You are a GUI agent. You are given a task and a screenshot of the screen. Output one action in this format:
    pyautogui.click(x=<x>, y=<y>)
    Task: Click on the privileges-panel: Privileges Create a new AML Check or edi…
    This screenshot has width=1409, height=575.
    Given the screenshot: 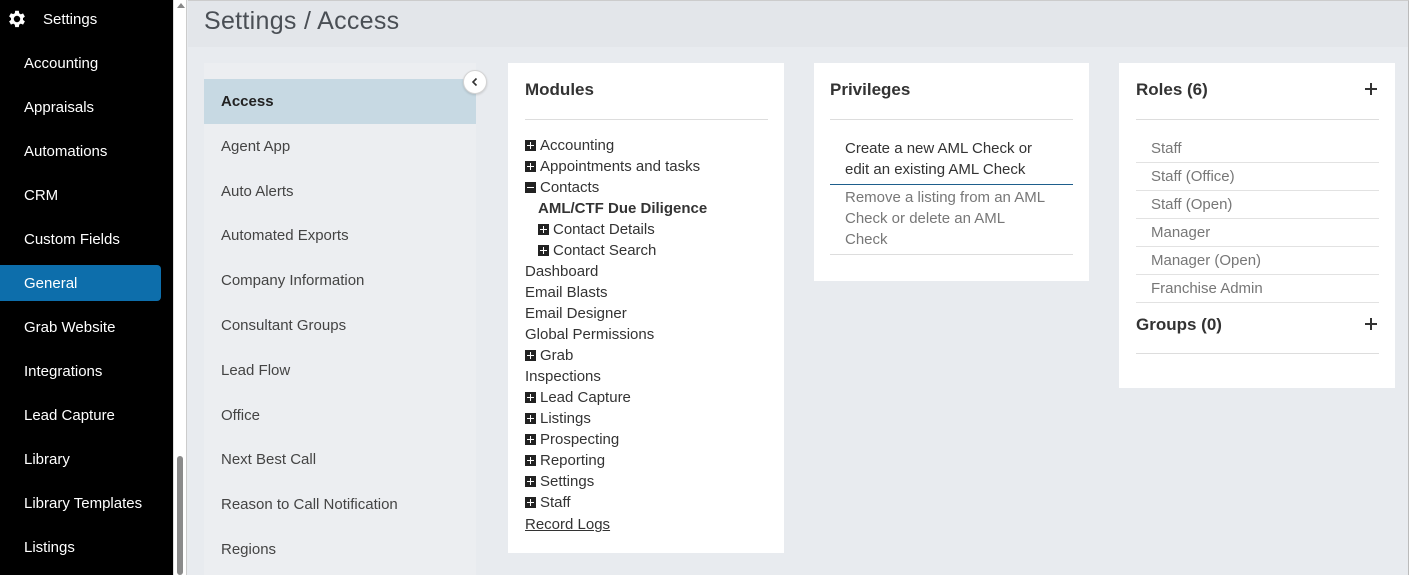 What is the action you would take?
    pyautogui.click(x=951, y=172)
    